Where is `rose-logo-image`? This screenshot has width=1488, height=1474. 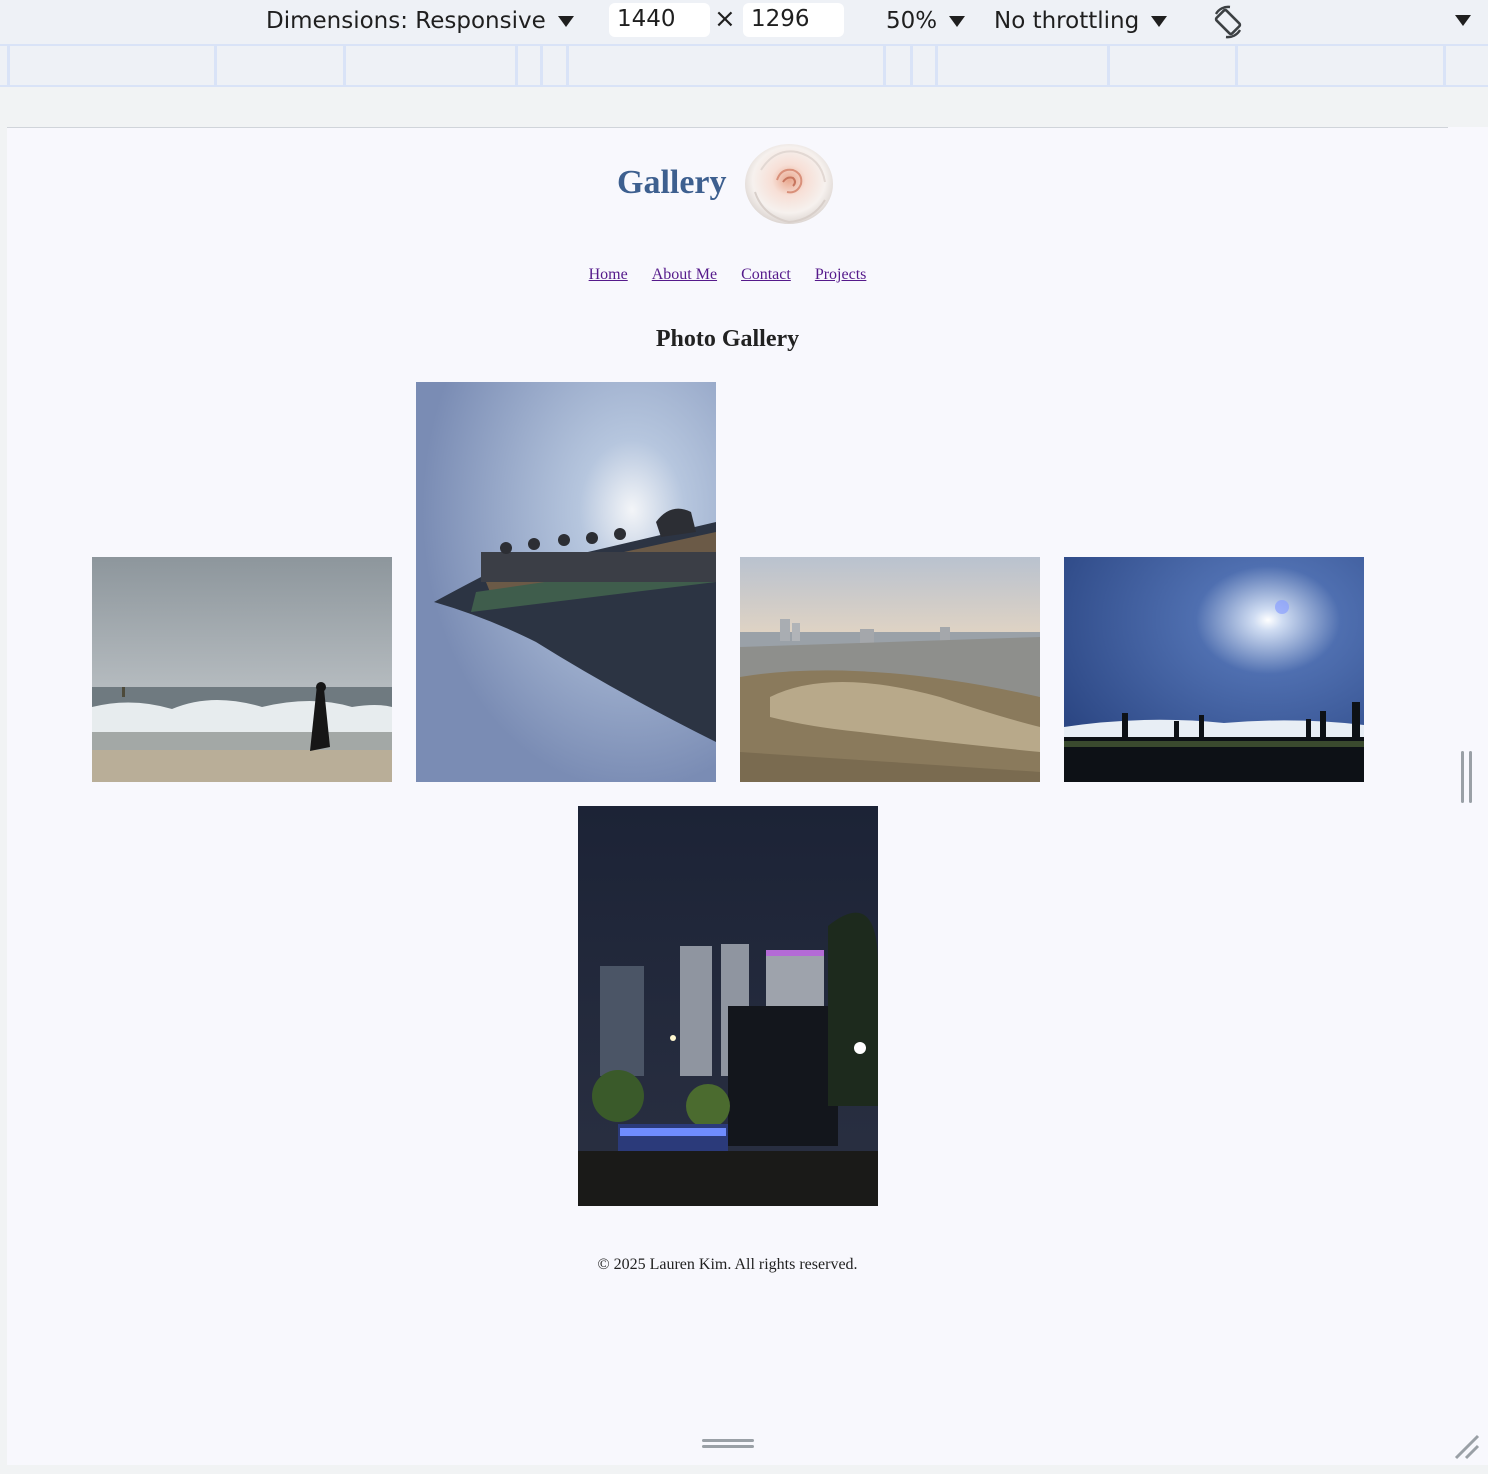 rose-logo-image is located at coordinates (789, 184).